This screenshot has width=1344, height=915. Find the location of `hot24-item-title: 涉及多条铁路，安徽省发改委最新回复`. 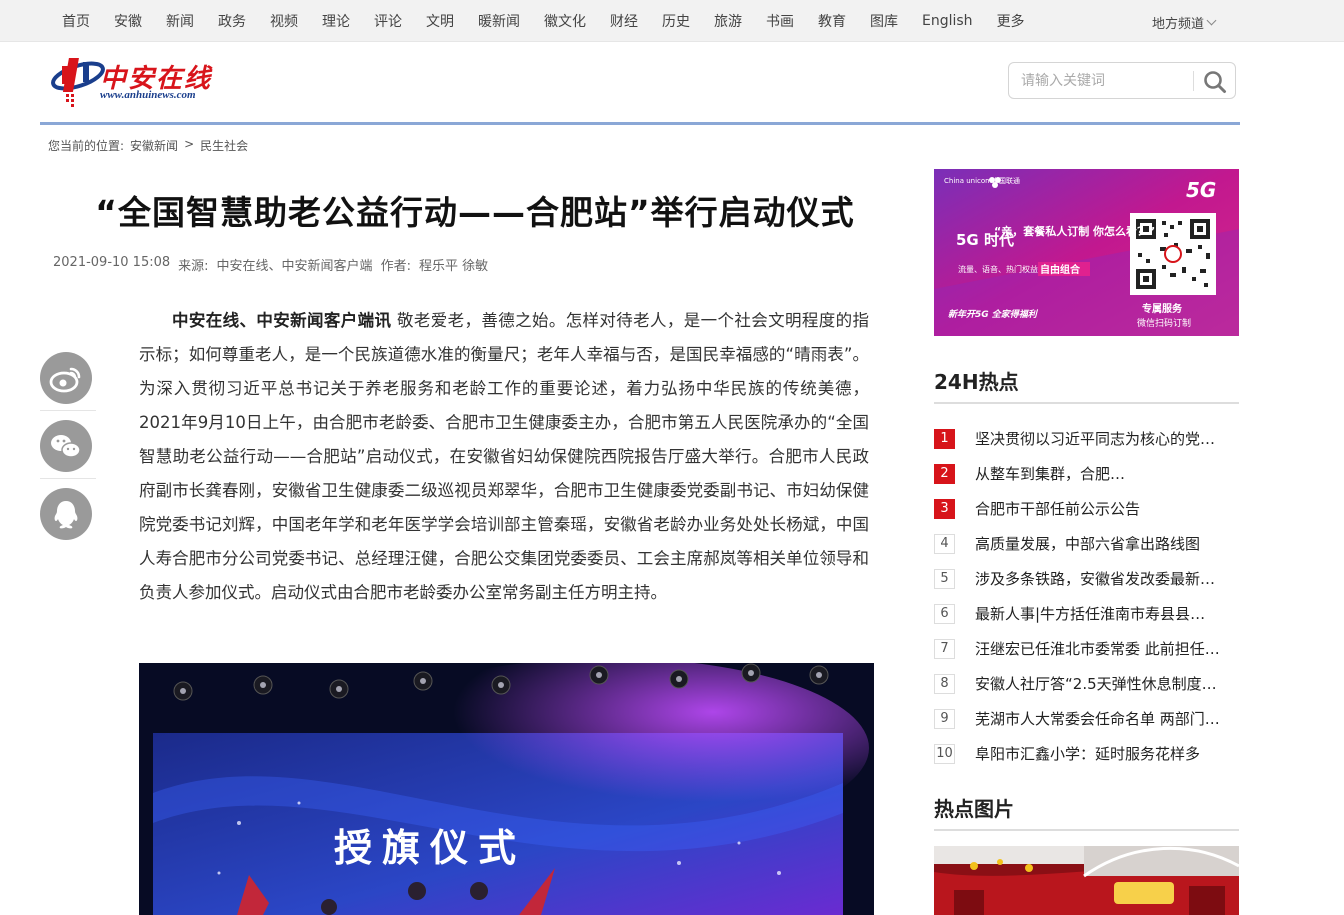

hot24-item-title: 涉及多条铁路，安徽省发改委最新回复 is located at coordinates (1097, 578).